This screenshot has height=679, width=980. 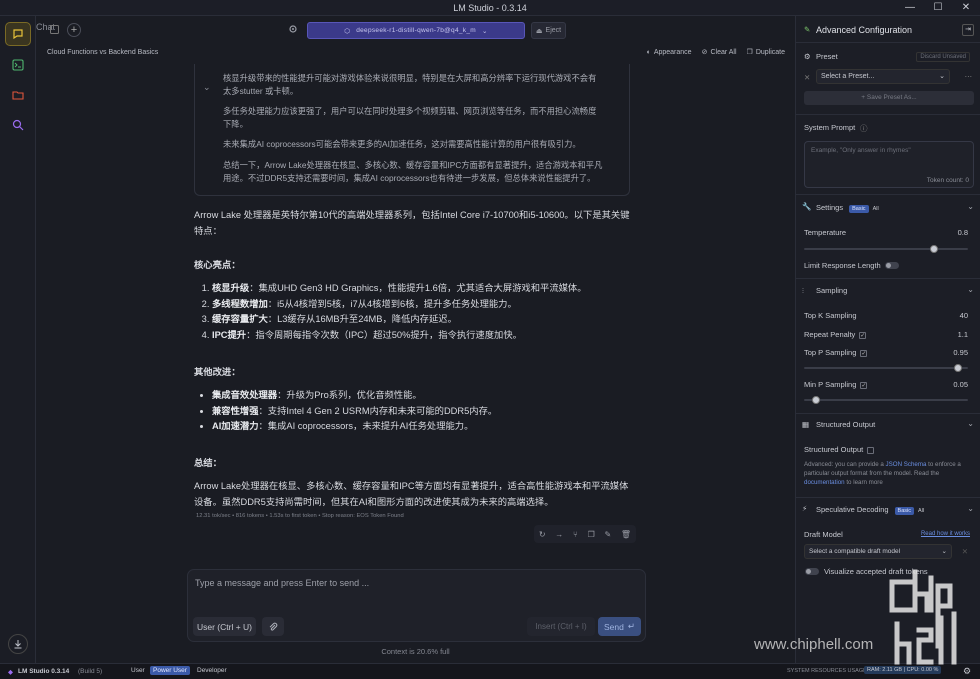 I want to click on mode-power-user: Power User, so click(x=170, y=670).